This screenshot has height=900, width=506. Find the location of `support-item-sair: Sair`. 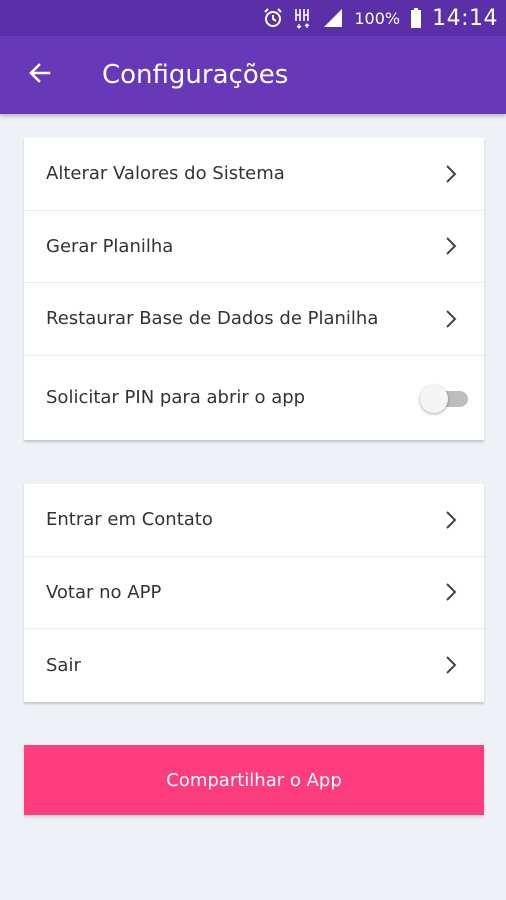

support-item-sair: Sair is located at coordinates (254, 665).